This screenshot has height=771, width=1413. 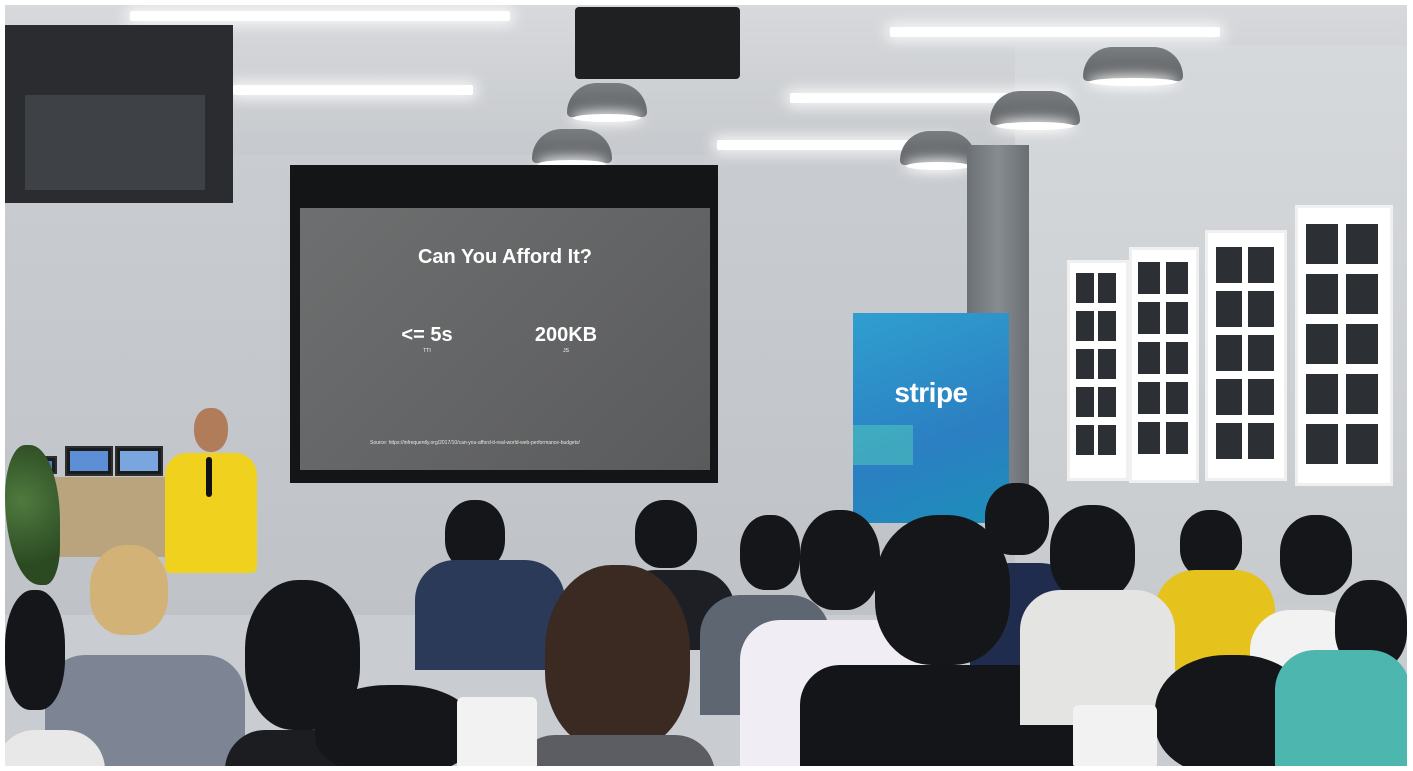 What do you see at coordinates (505, 257) in the screenshot?
I see `slide-title: Can You Afford It?` at bounding box center [505, 257].